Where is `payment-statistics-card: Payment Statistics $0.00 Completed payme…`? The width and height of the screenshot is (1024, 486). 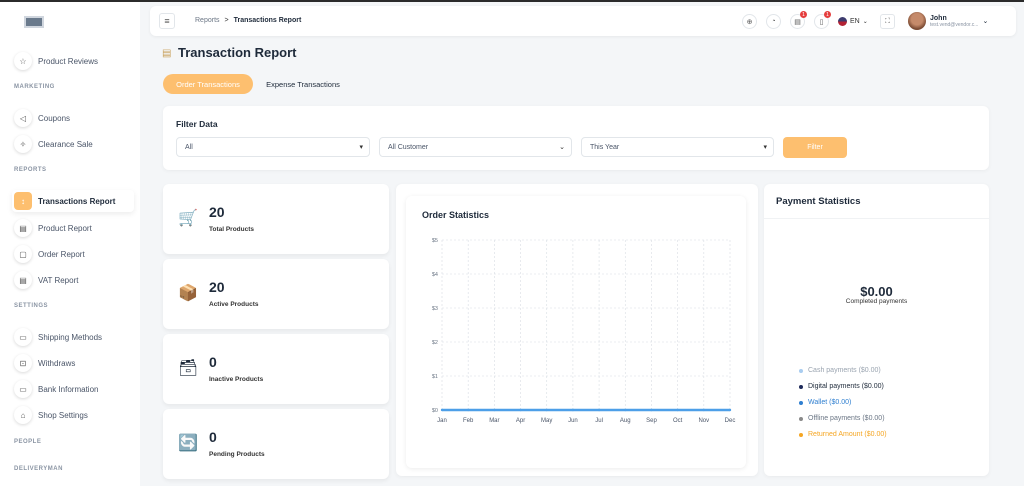
payment-statistics-card: Payment Statistics $0.00 Completed payme… is located at coordinates (876, 330).